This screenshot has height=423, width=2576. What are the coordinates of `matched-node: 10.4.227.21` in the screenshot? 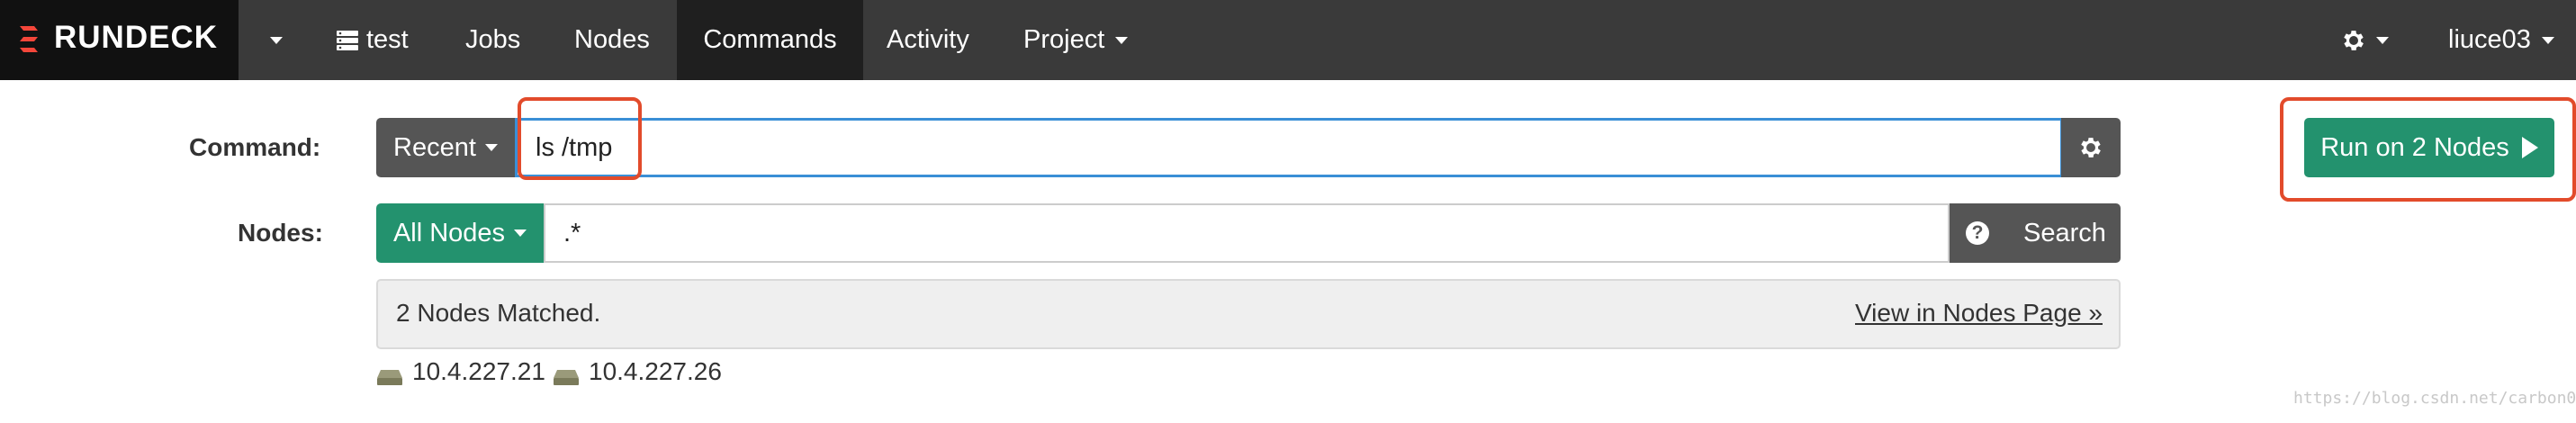 It's located at (460, 372).